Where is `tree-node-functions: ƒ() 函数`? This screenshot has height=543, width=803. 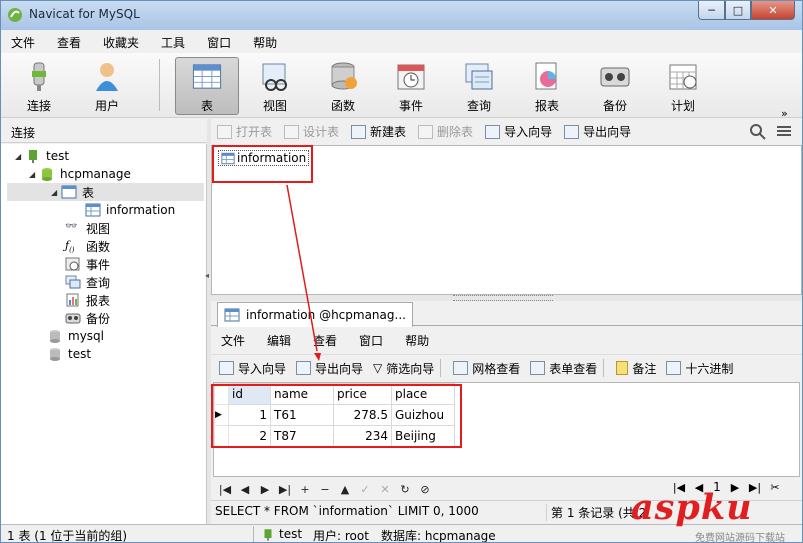
tree-node-functions: ƒ() 函数 is located at coordinates (87, 246).